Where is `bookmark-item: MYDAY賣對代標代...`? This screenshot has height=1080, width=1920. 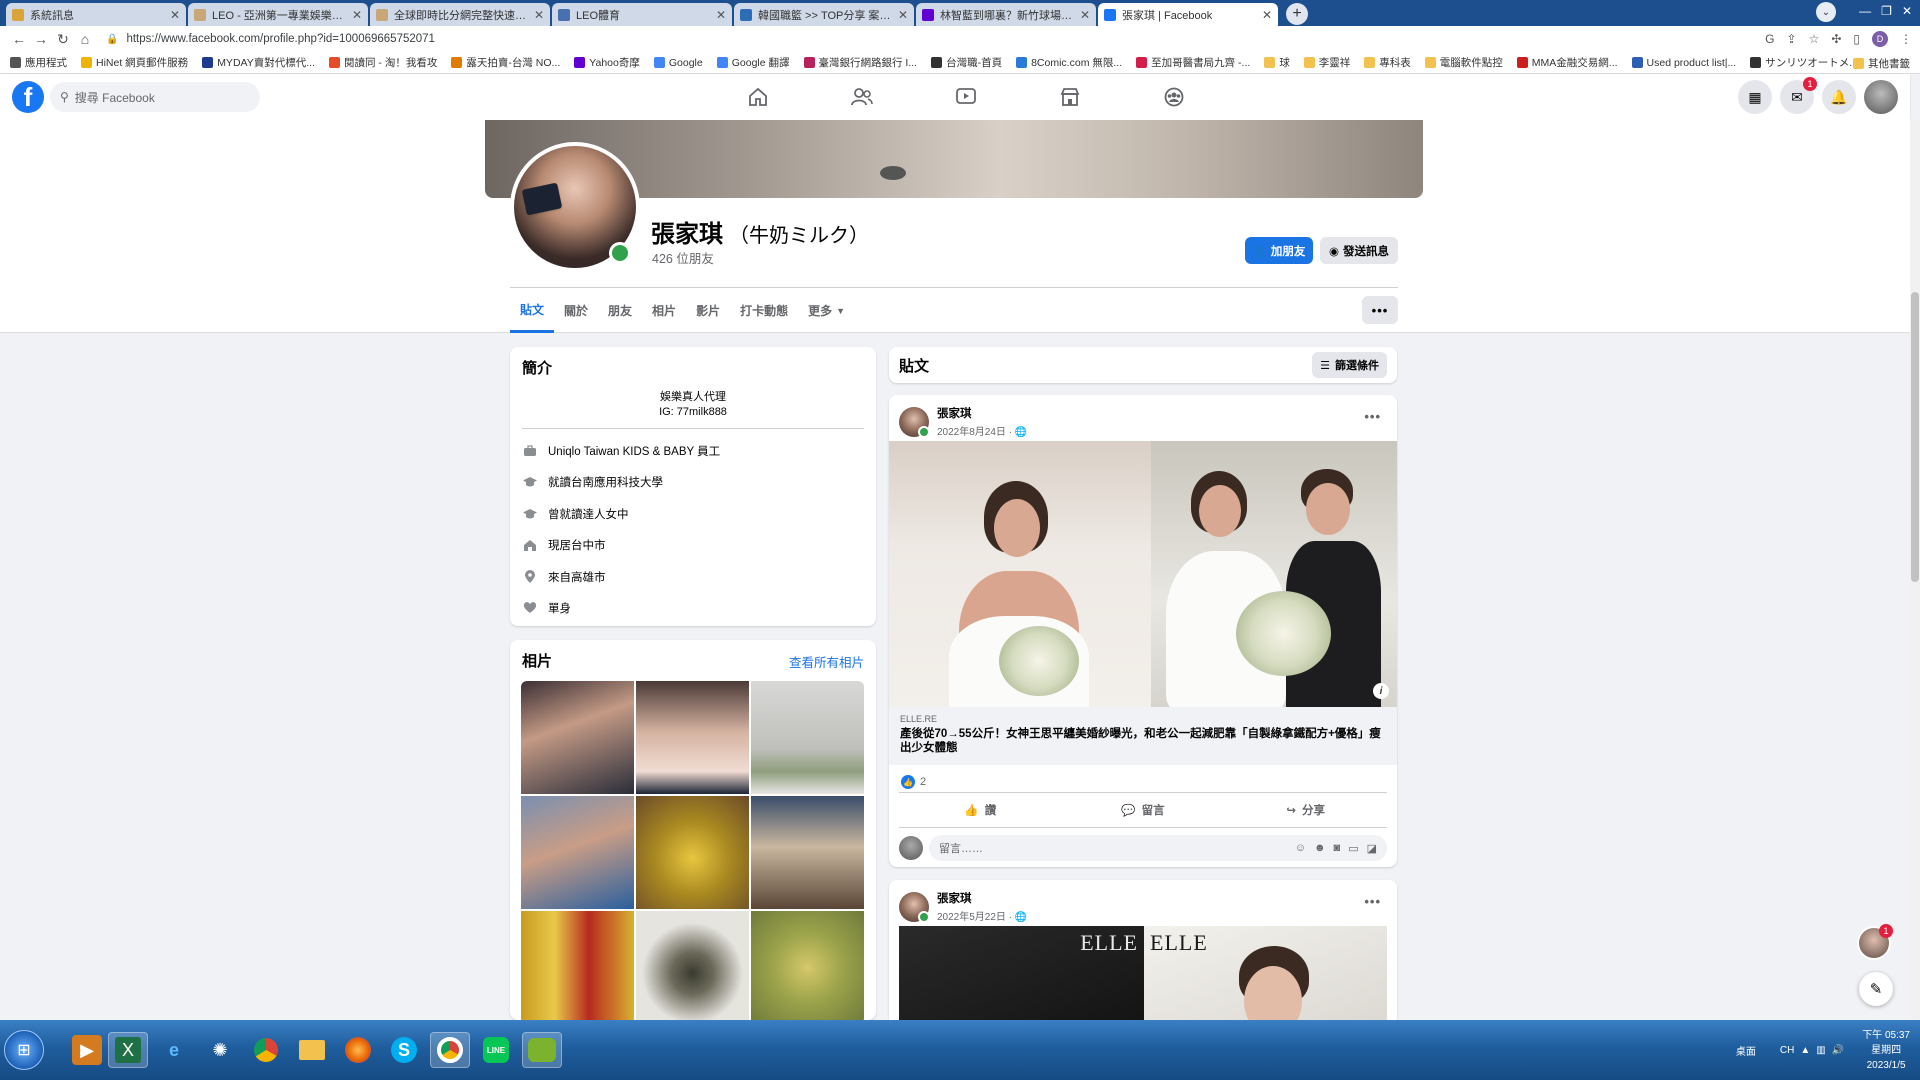
bookmark-item: MYDAY賣對代標代... is located at coordinates (258, 62).